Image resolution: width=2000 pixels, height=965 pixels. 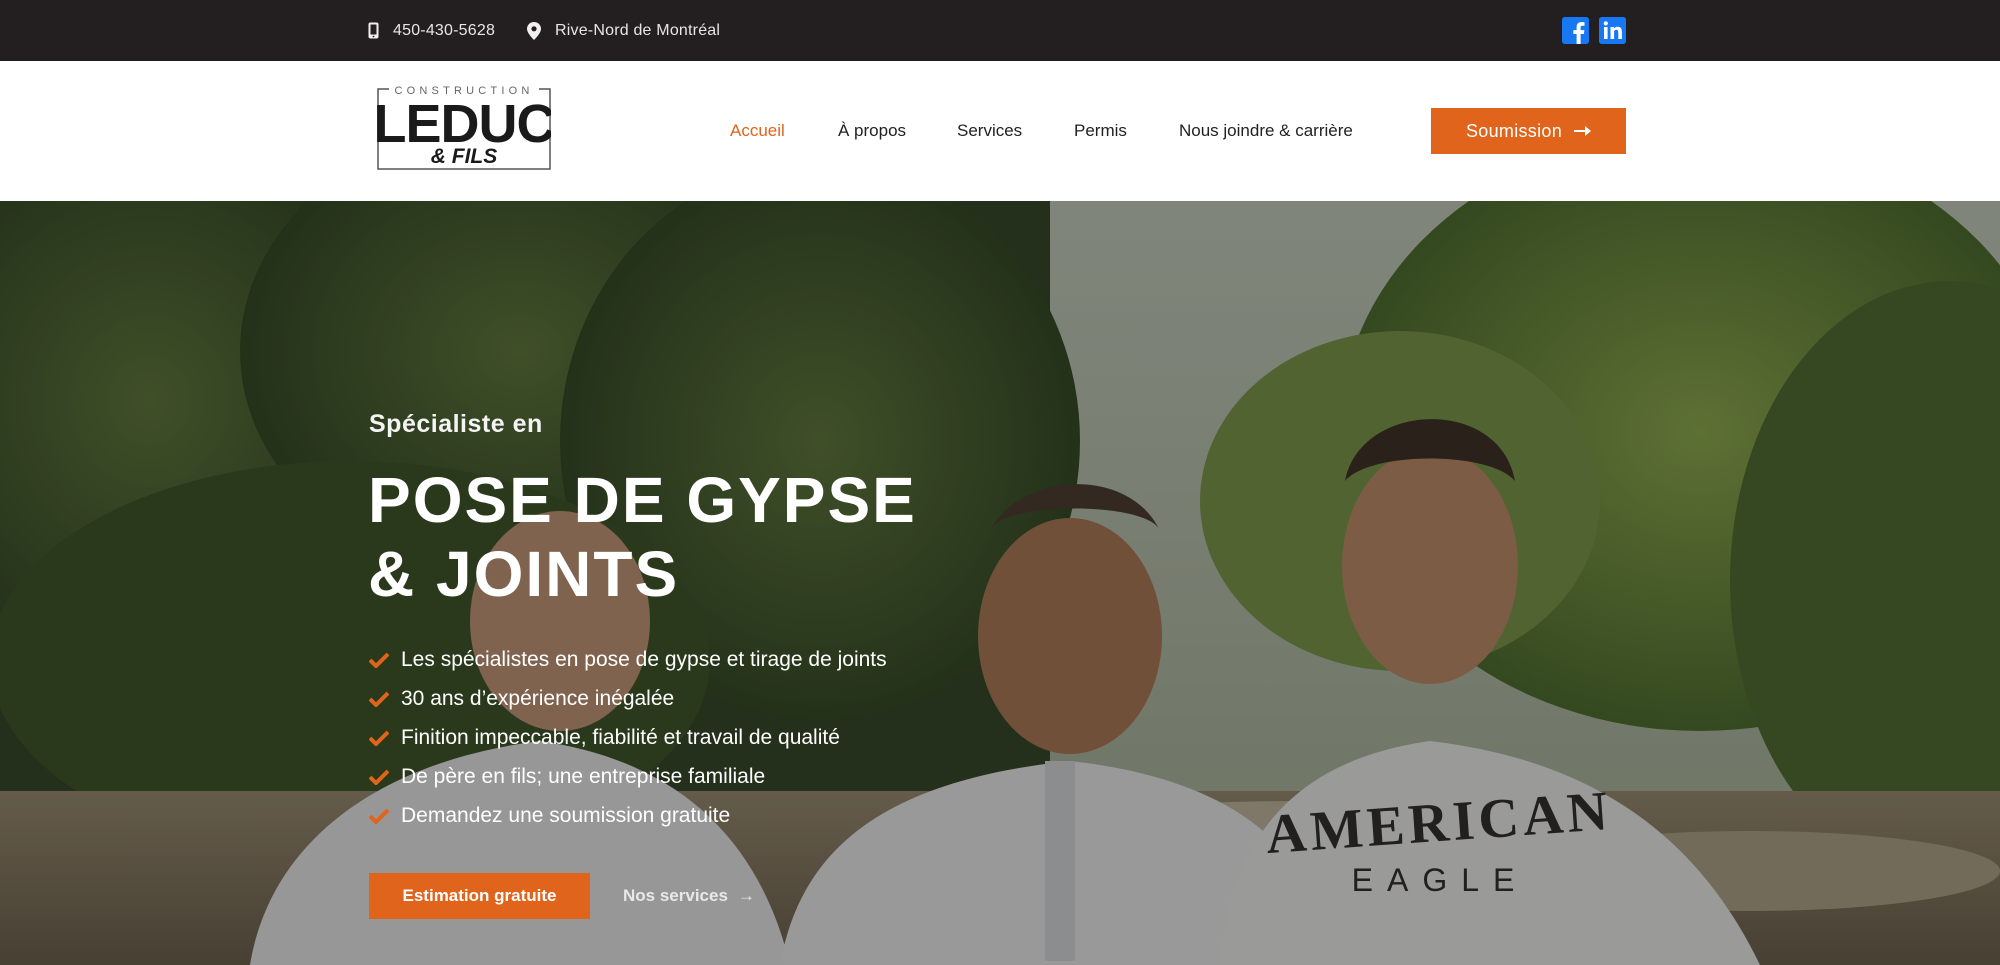 What do you see at coordinates (1583, 131) in the screenshot?
I see `arrow-right-icon` at bounding box center [1583, 131].